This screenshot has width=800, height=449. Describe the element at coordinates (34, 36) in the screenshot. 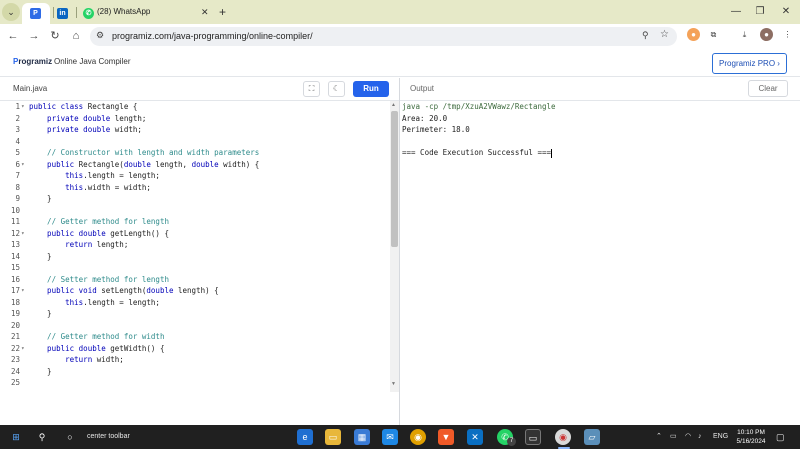

I see `forward-arrow-icon: →` at that location.